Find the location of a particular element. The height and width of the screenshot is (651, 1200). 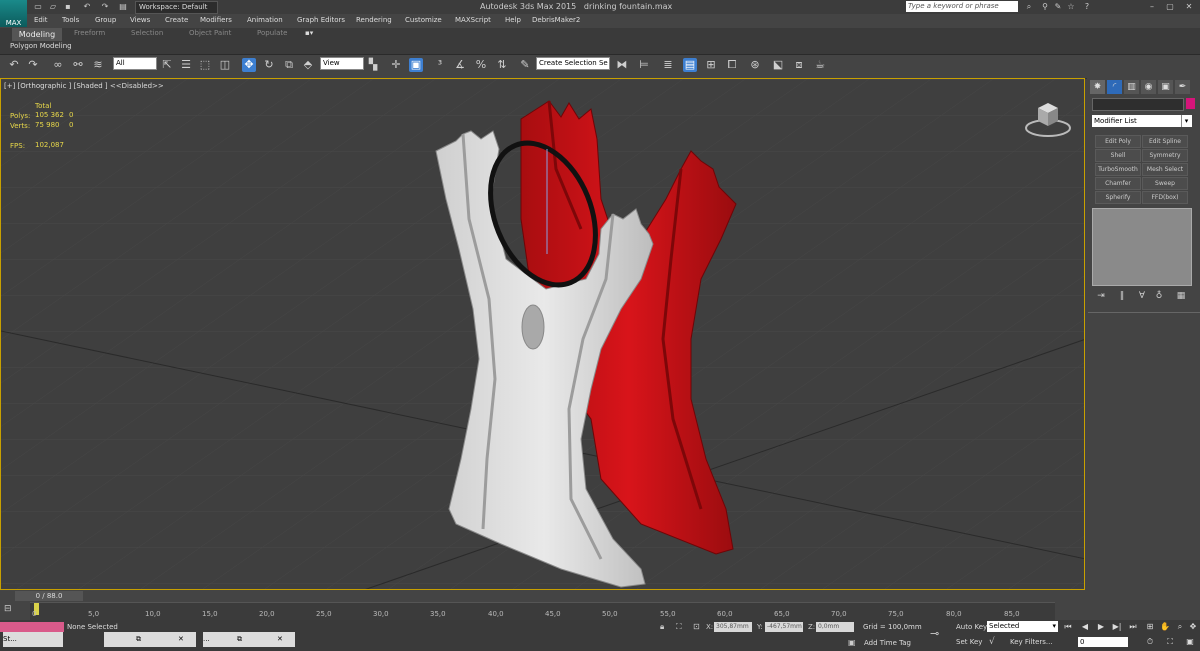

menu-create: Create is located at coordinates (176, 20).